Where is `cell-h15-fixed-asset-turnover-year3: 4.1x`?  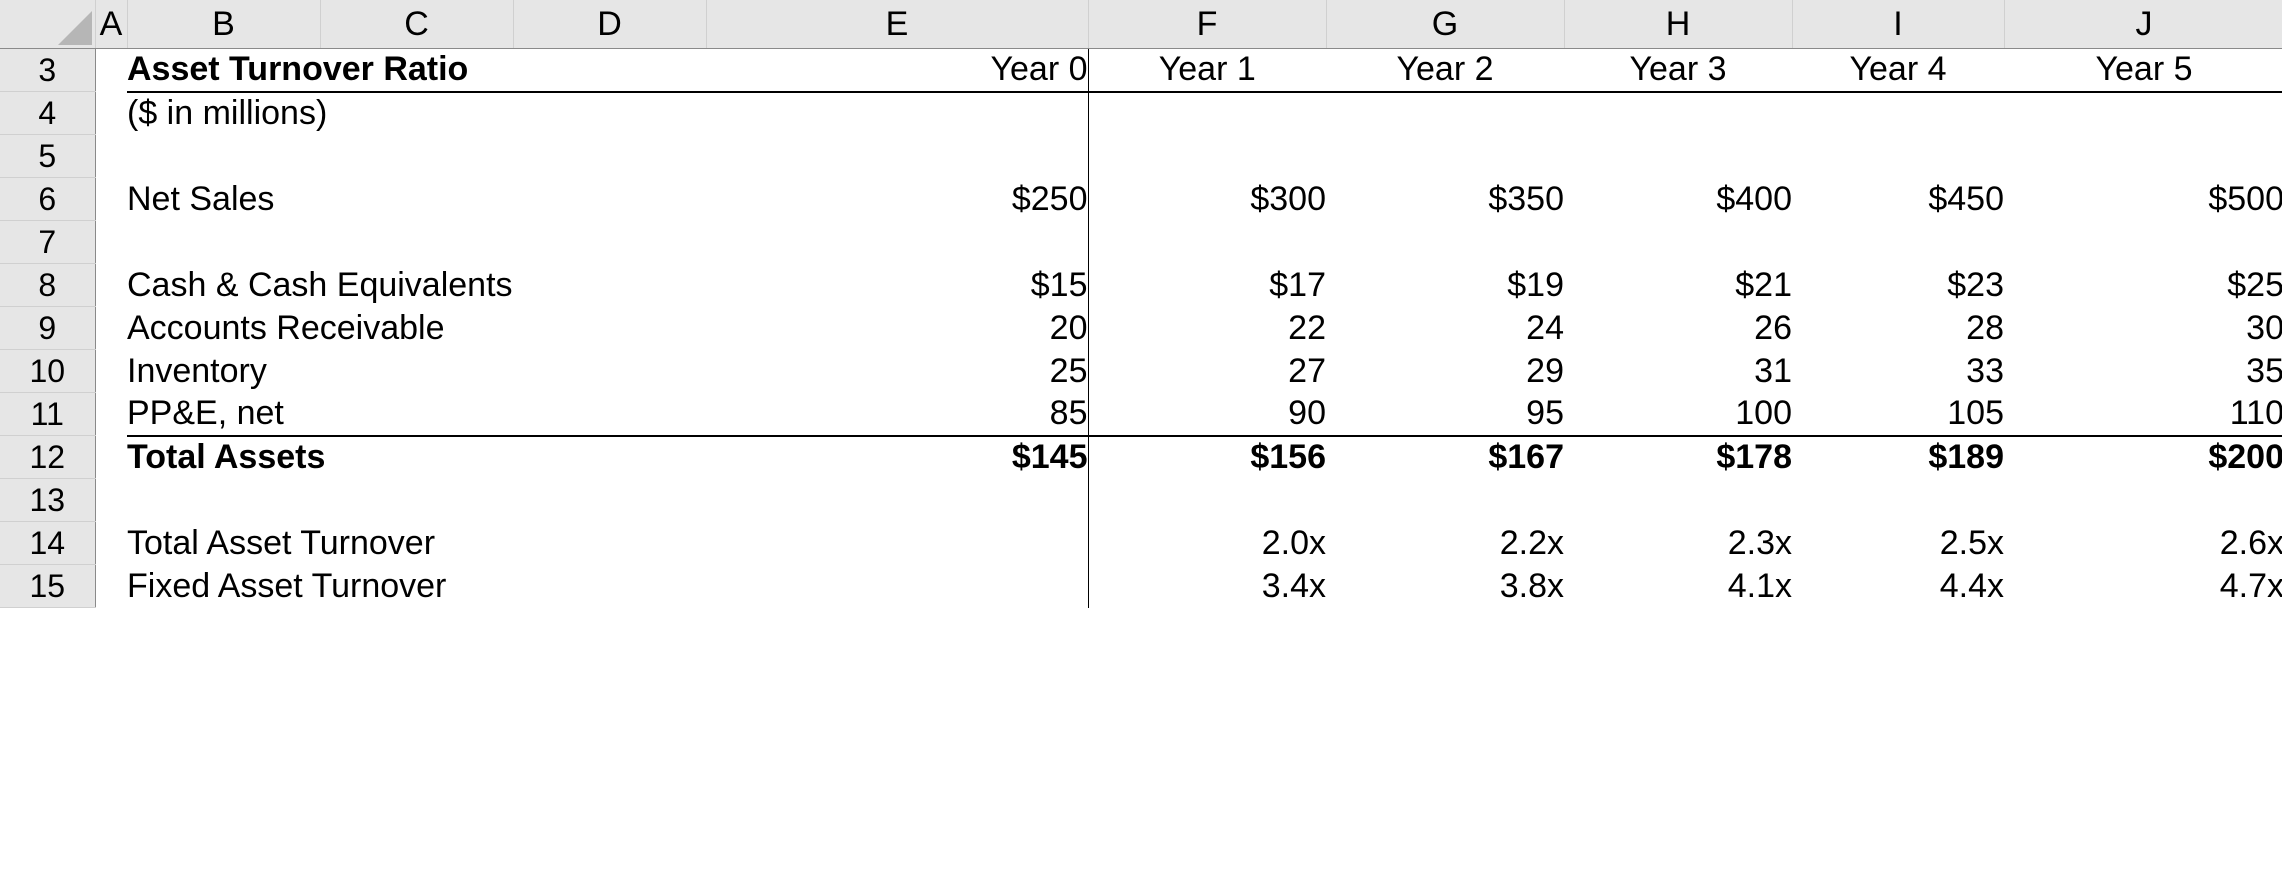
cell-h15-fixed-asset-turnover-year3: 4.1x is located at coordinates (1678, 586).